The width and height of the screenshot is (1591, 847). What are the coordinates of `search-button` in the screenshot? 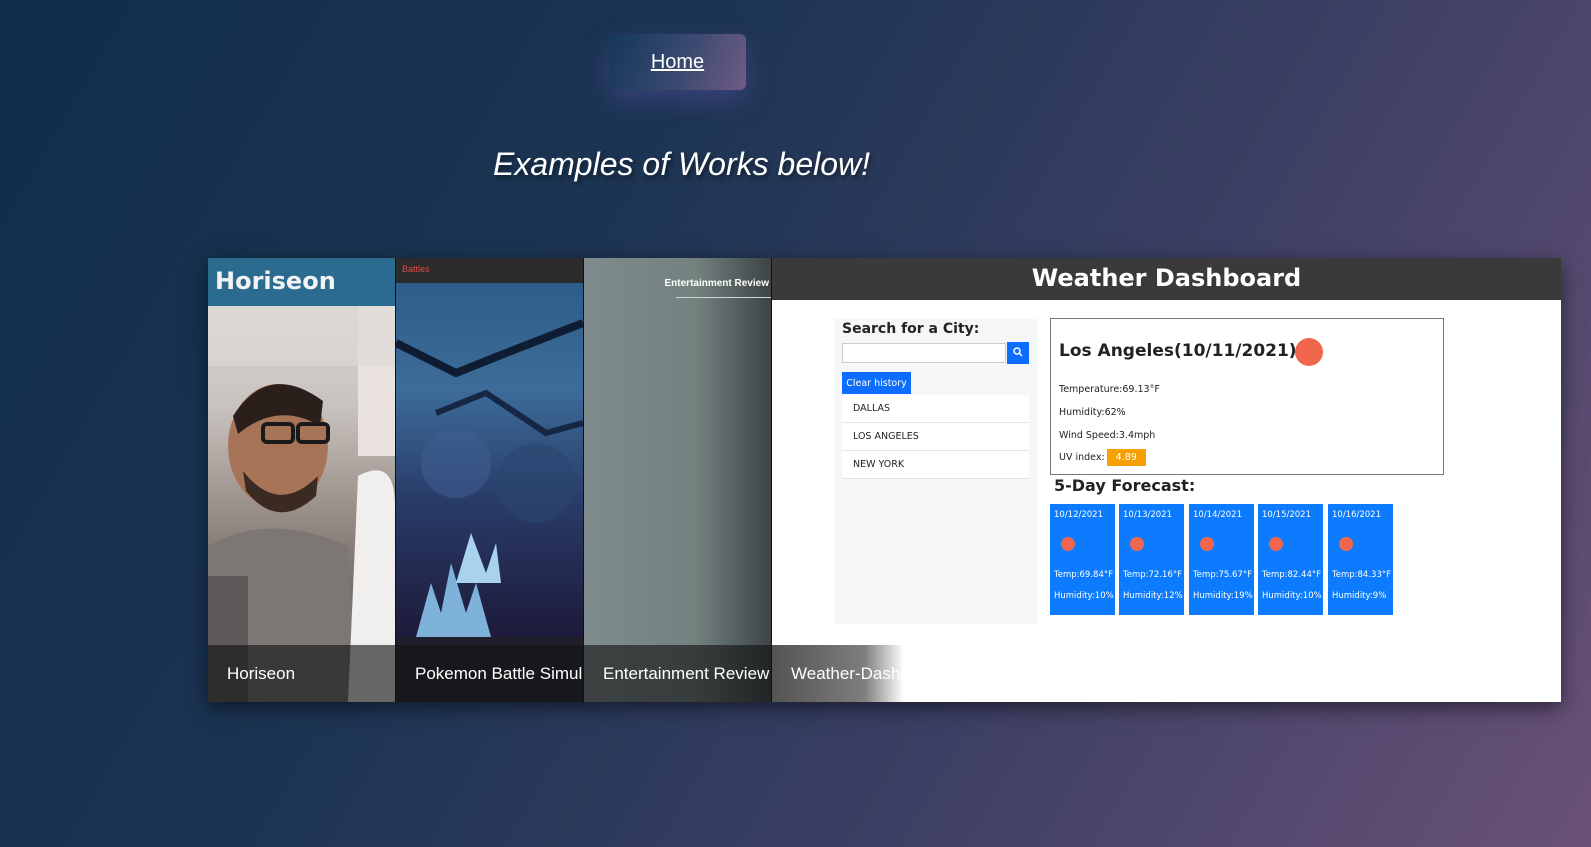 It's located at (1018, 353).